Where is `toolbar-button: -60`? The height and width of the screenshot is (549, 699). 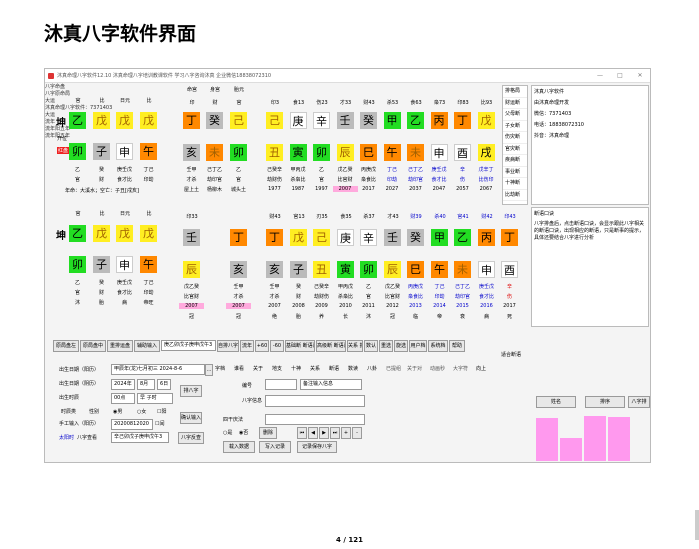
toolbar-button: -60 is located at coordinates (277, 346).